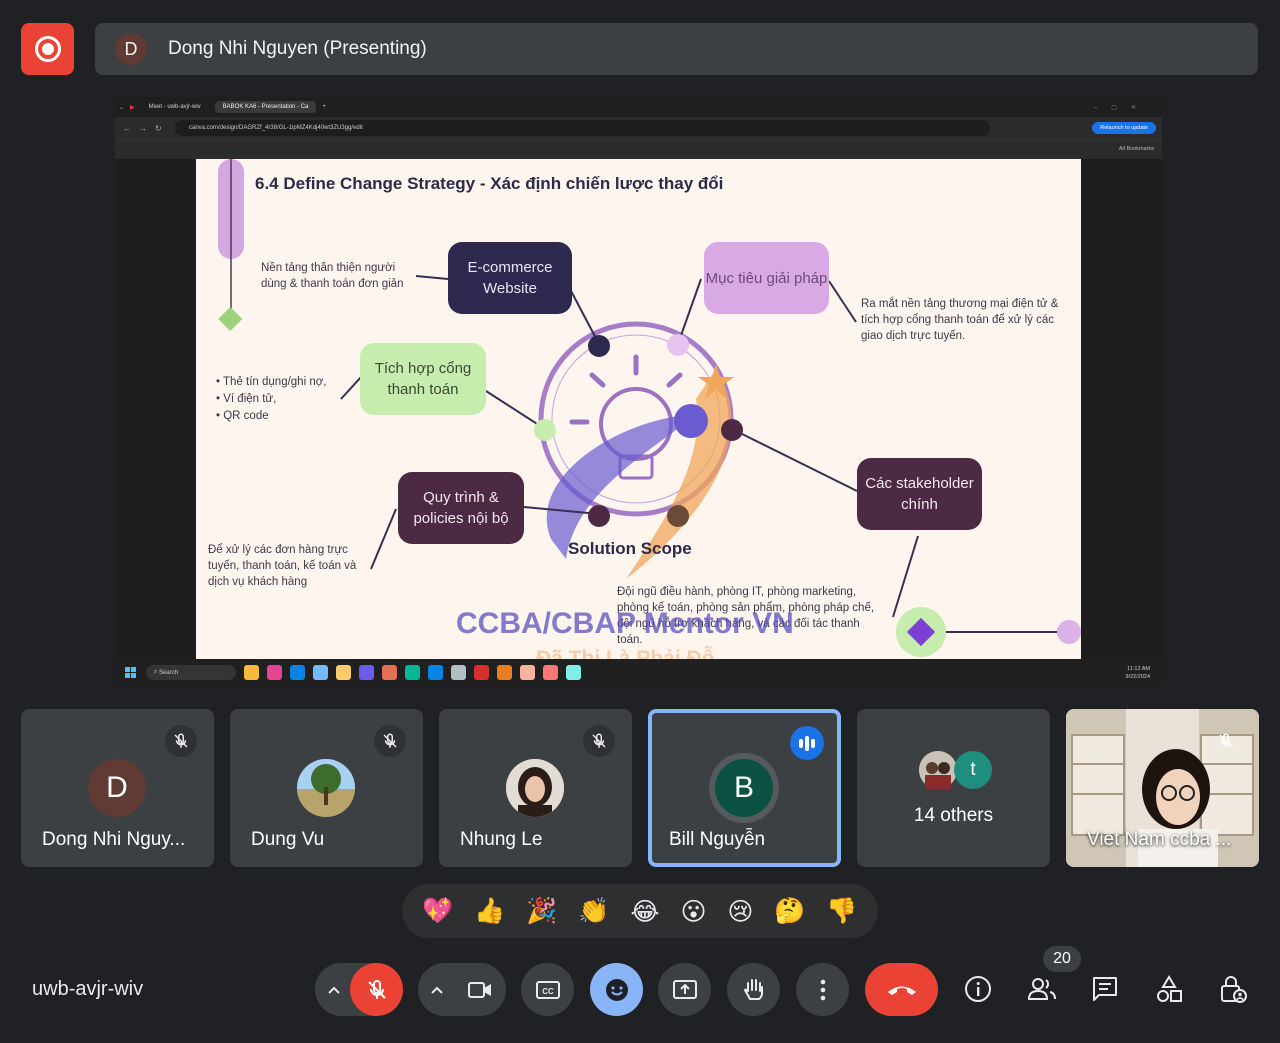 This screenshot has width=1280, height=1043. What do you see at coordinates (1121, 107) in the screenshot?
I see `window-controls: –▢✕` at bounding box center [1121, 107].